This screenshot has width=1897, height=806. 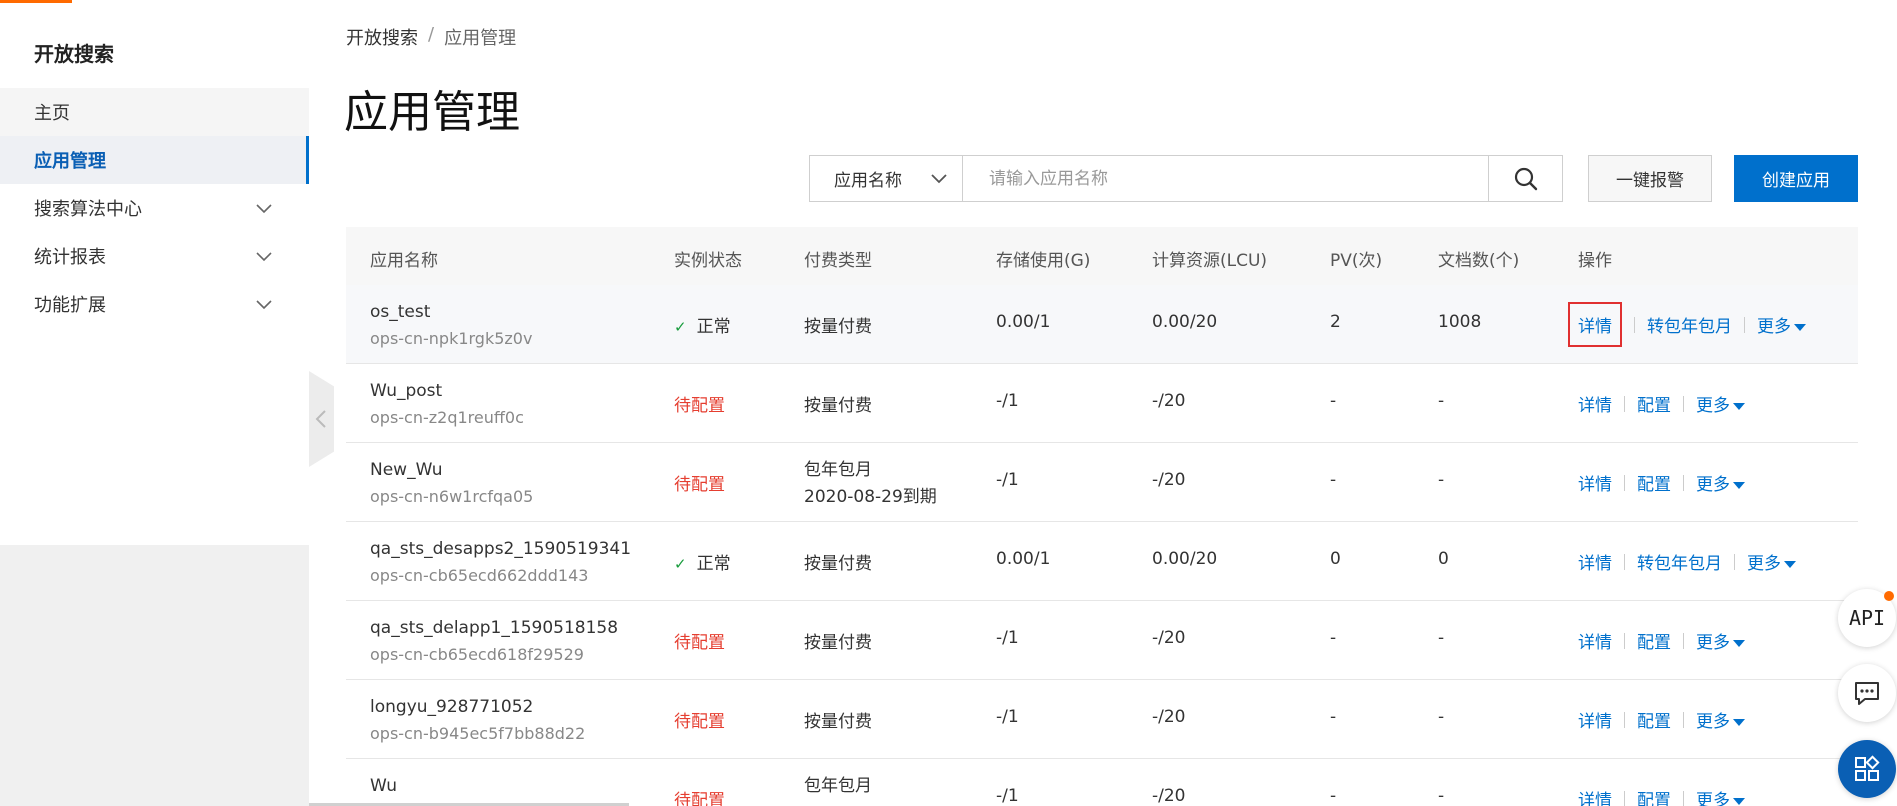 I want to click on api-float-button: API, so click(x=1867, y=618).